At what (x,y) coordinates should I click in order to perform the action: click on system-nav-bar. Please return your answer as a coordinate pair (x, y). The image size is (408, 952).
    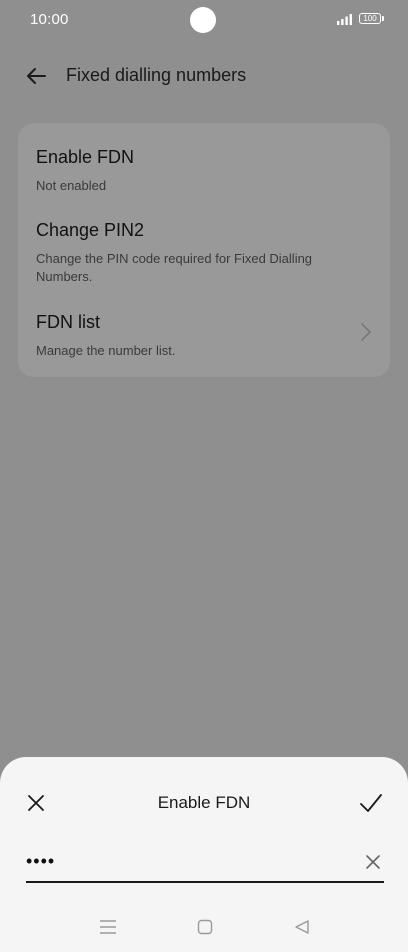
    Looking at the image, I should click on (204, 930).